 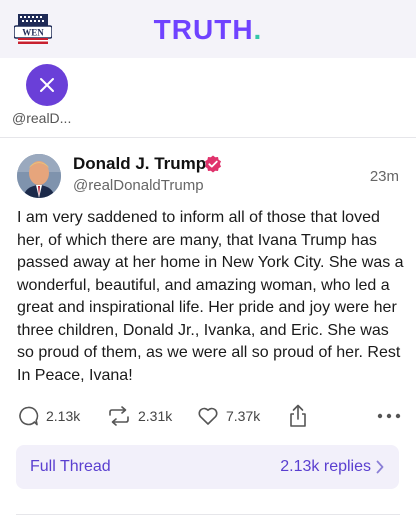 I want to click on share-icon, so click(x=298, y=415).